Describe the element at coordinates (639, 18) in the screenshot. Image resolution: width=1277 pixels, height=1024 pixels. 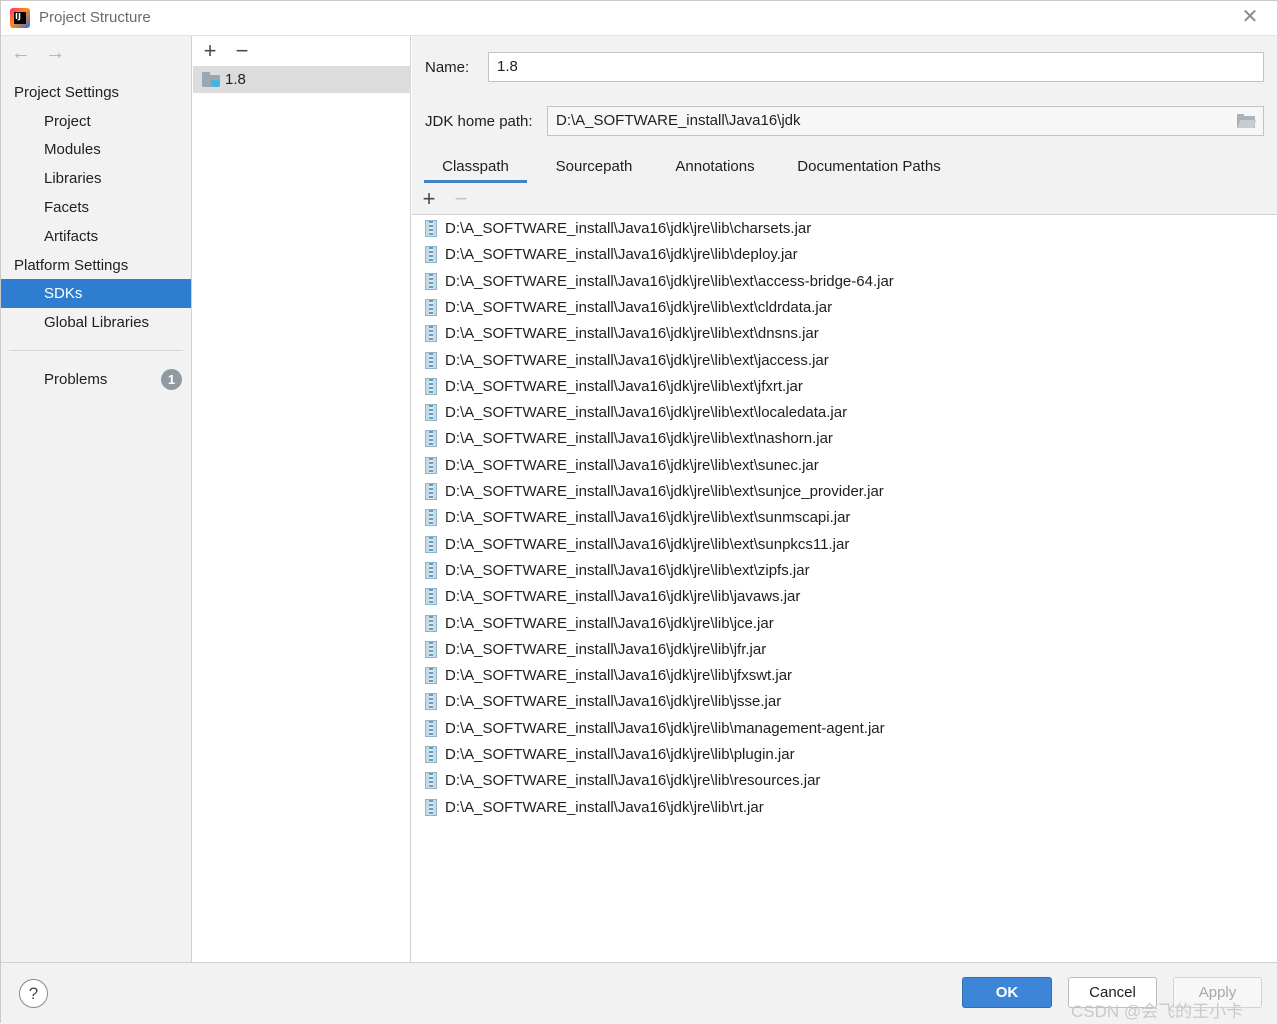
I see `title-bar: IJ Project Structure ✕` at that location.